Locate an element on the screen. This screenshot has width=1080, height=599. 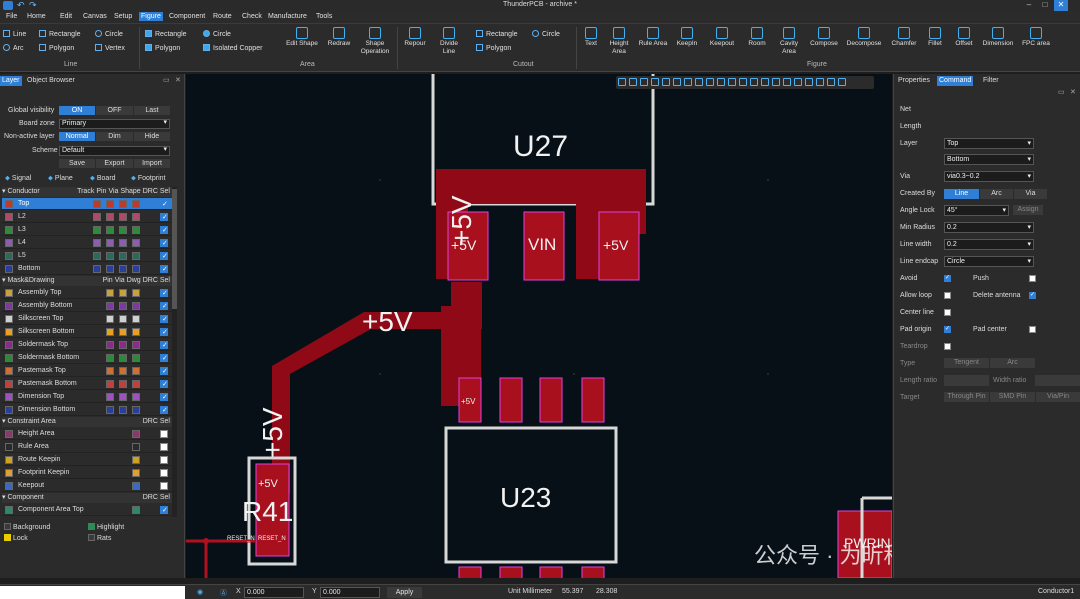
width-ratio-input is located at coordinates (1057, 380).